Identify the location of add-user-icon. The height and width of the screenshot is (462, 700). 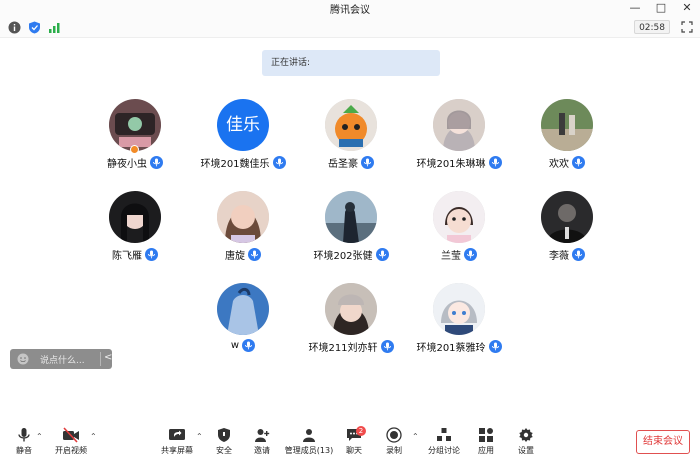
(262, 435).